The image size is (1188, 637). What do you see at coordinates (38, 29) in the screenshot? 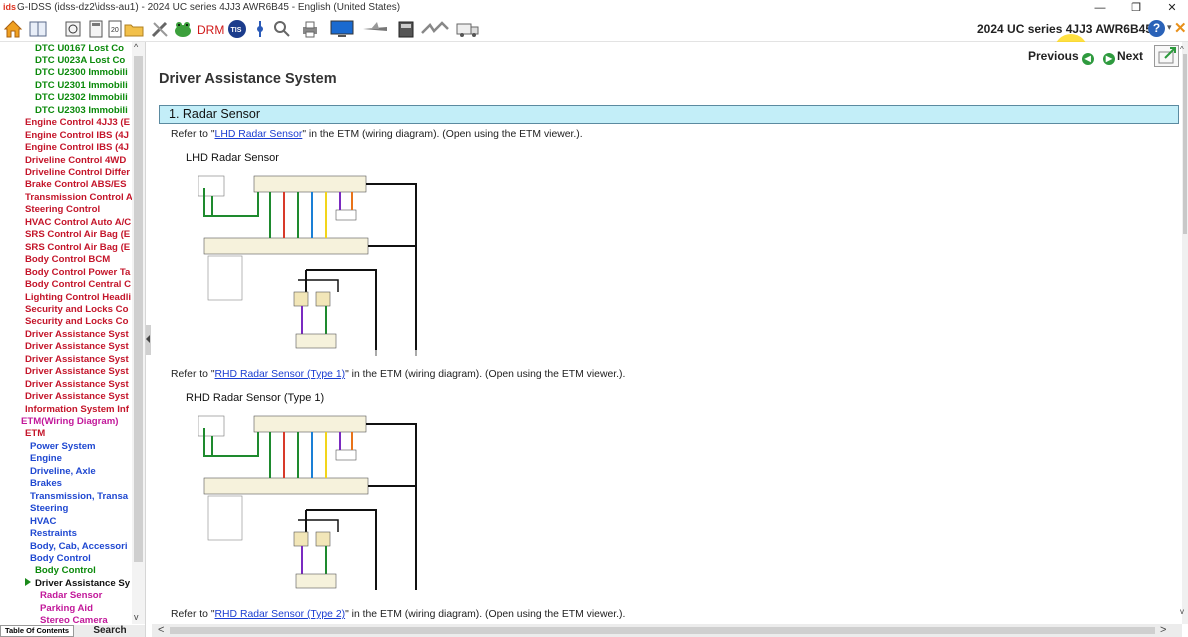
I see `book-icon` at bounding box center [38, 29].